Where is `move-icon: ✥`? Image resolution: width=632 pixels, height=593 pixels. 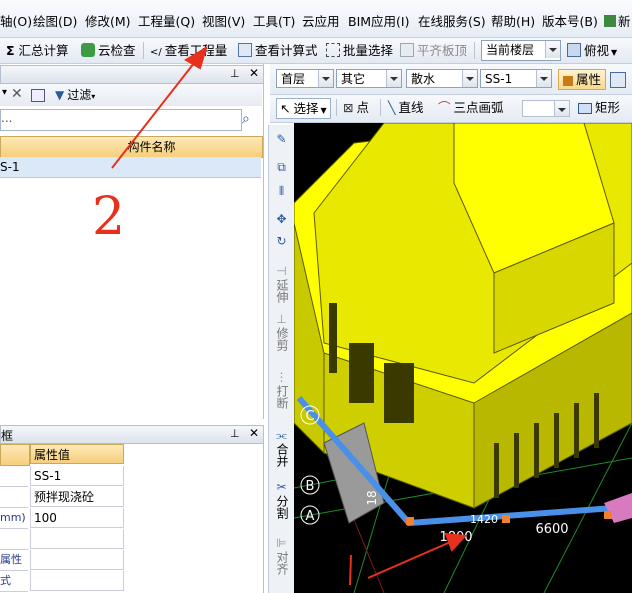
move-icon: ✥ is located at coordinates (281, 219).